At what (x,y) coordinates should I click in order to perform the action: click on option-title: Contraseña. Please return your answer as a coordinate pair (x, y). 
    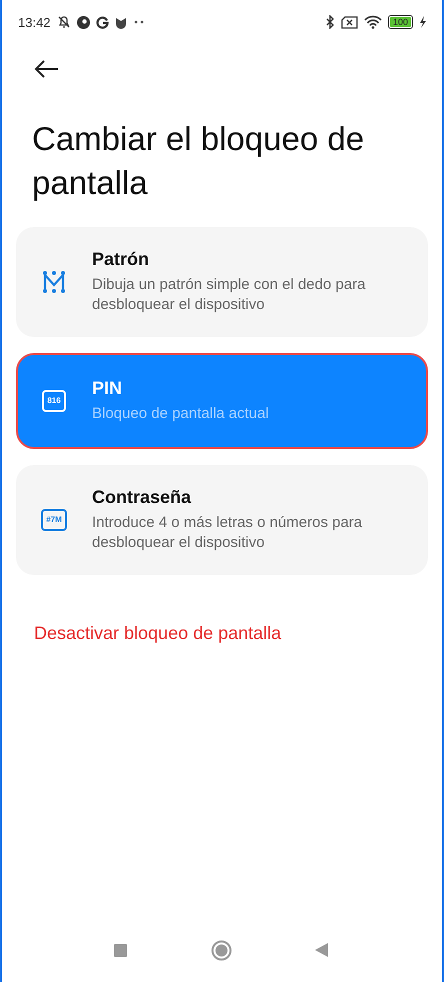
    Looking at the image, I should click on (142, 497).